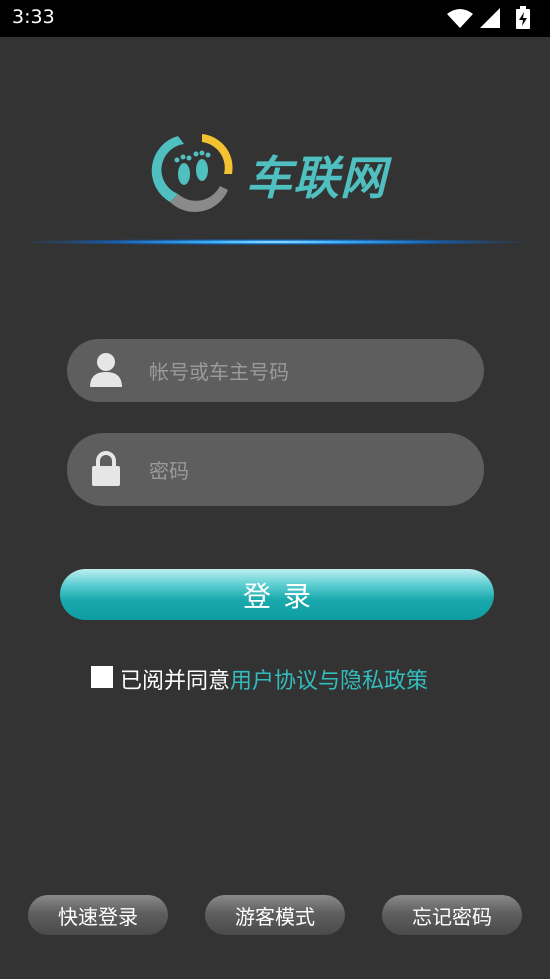 This screenshot has height=979, width=550. What do you see at coordinates (98, 915) in the screenshot?
I see `quick-login-button: 快速登录` at bounding box center [98, 915].